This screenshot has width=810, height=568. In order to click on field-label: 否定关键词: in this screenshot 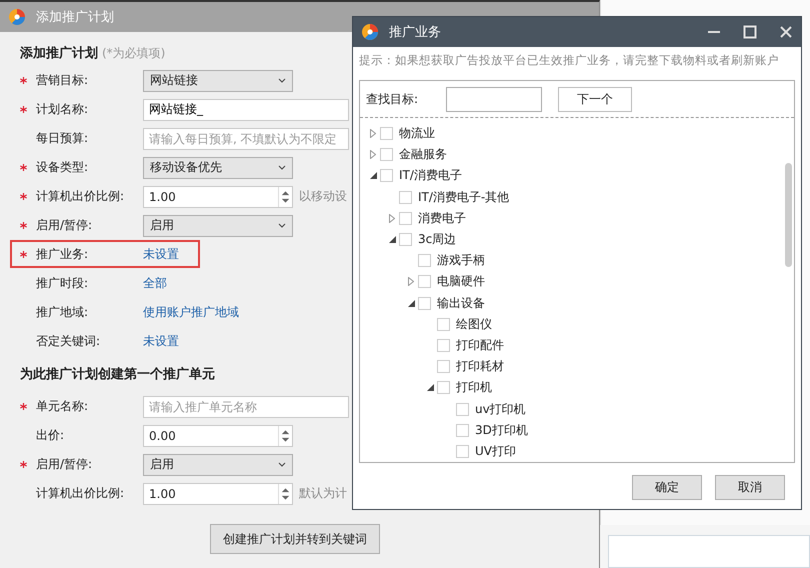, I will do `click(69, 341)`.